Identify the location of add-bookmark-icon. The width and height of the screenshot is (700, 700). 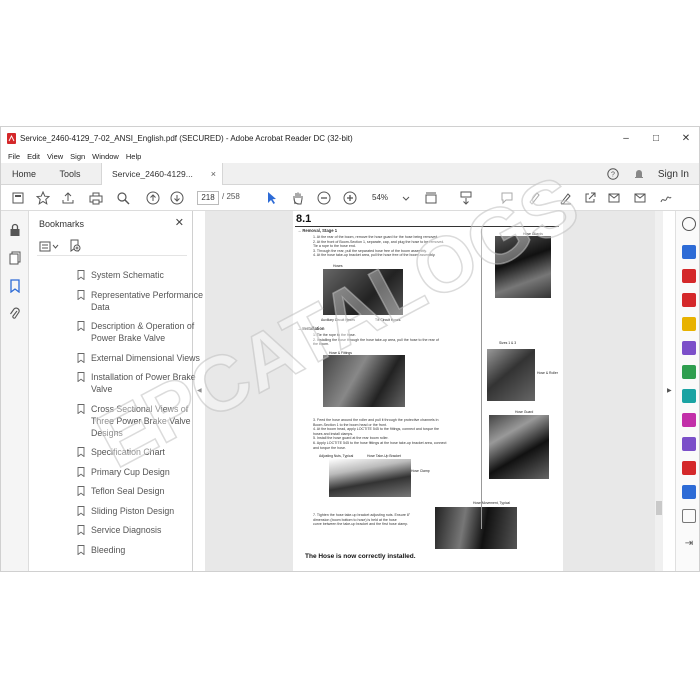
(75, 248).